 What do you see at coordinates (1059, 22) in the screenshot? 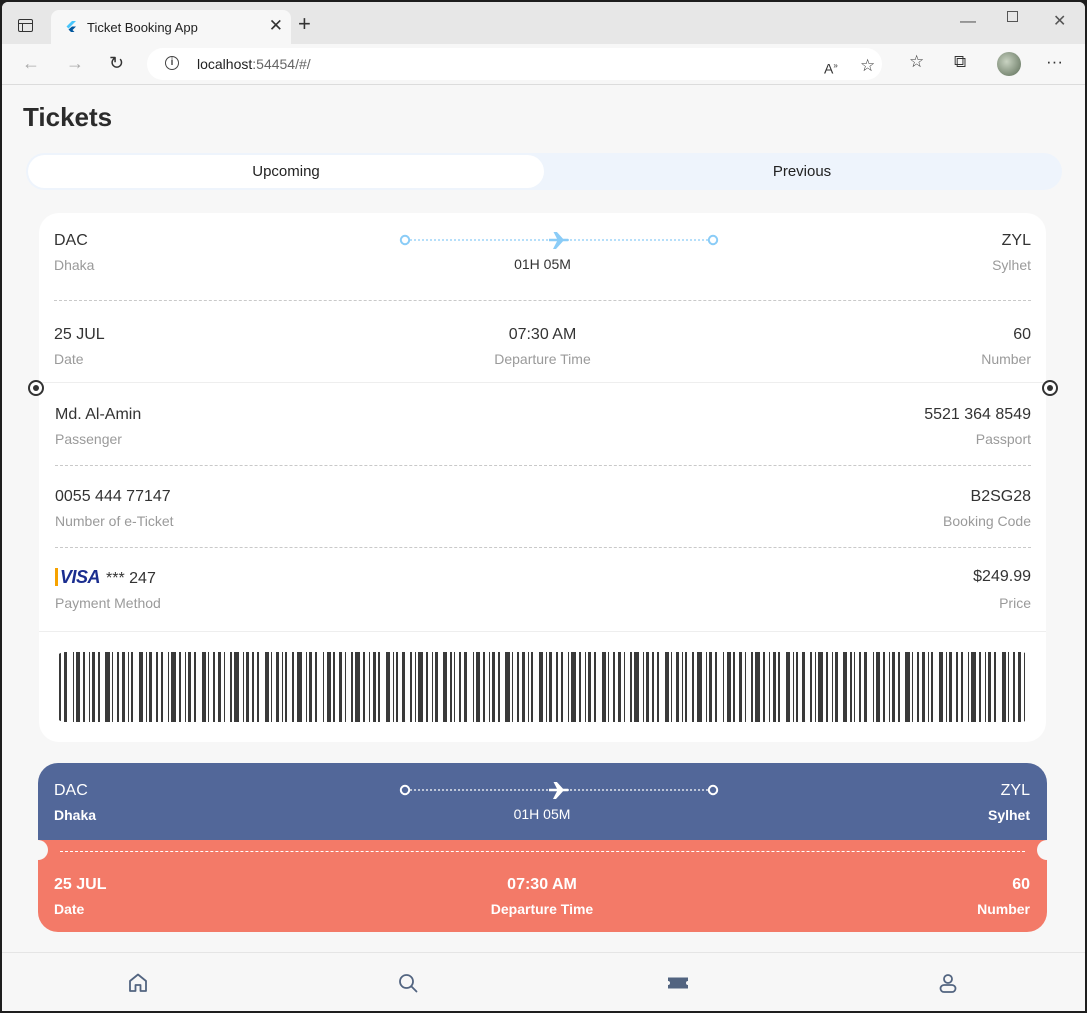
I see `close-window-icon: ✕` at bounding box center [1059, 22].